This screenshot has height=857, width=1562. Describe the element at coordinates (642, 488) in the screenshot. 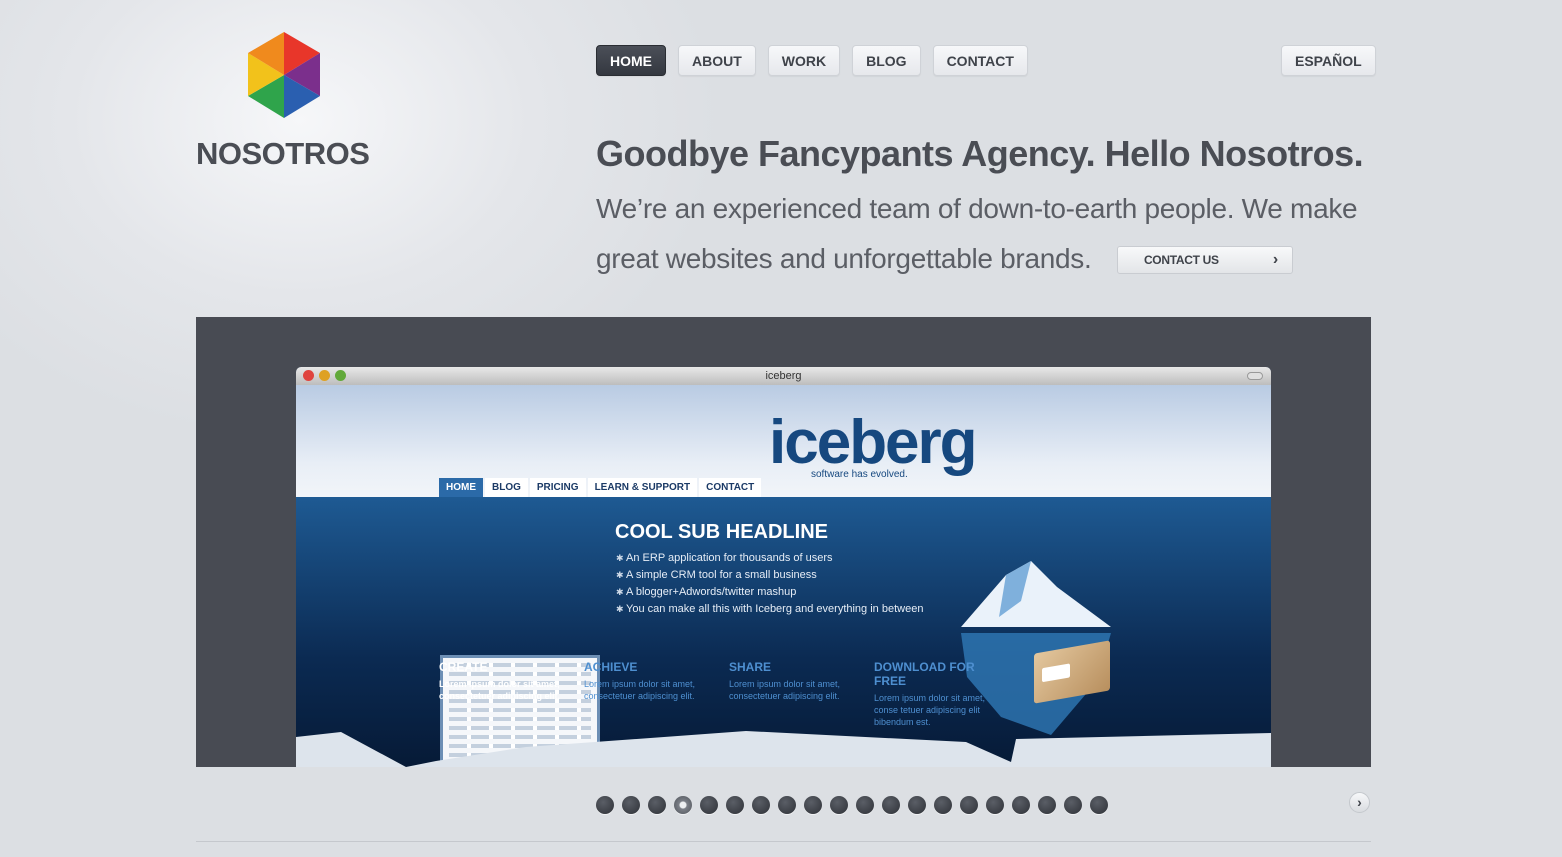

I see `site-nav-item: LEARN & SUPPORT` at that location.